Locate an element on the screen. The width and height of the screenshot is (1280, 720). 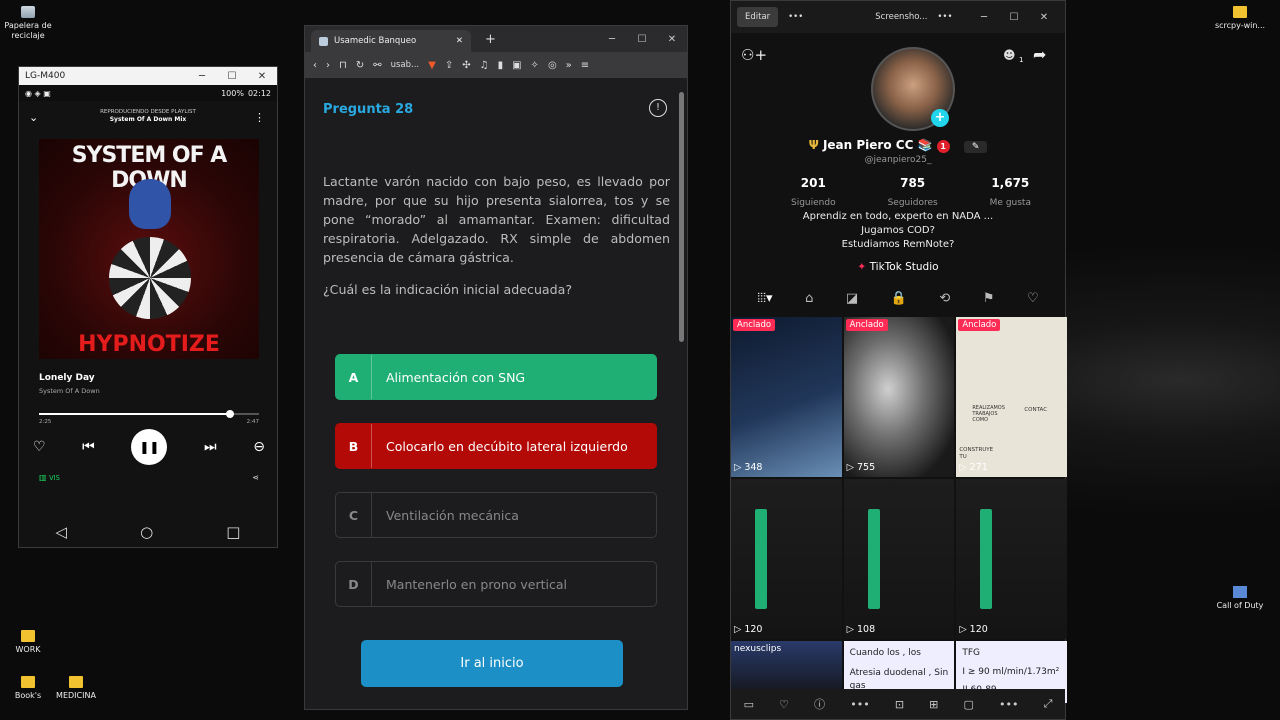
work-folder-desktop-icon: WORK is located at coordinates (28, 642).